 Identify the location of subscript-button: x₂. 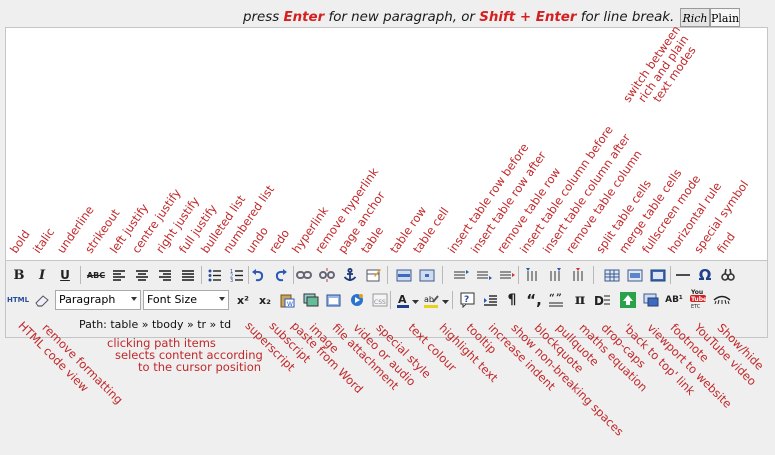
(265, 300).